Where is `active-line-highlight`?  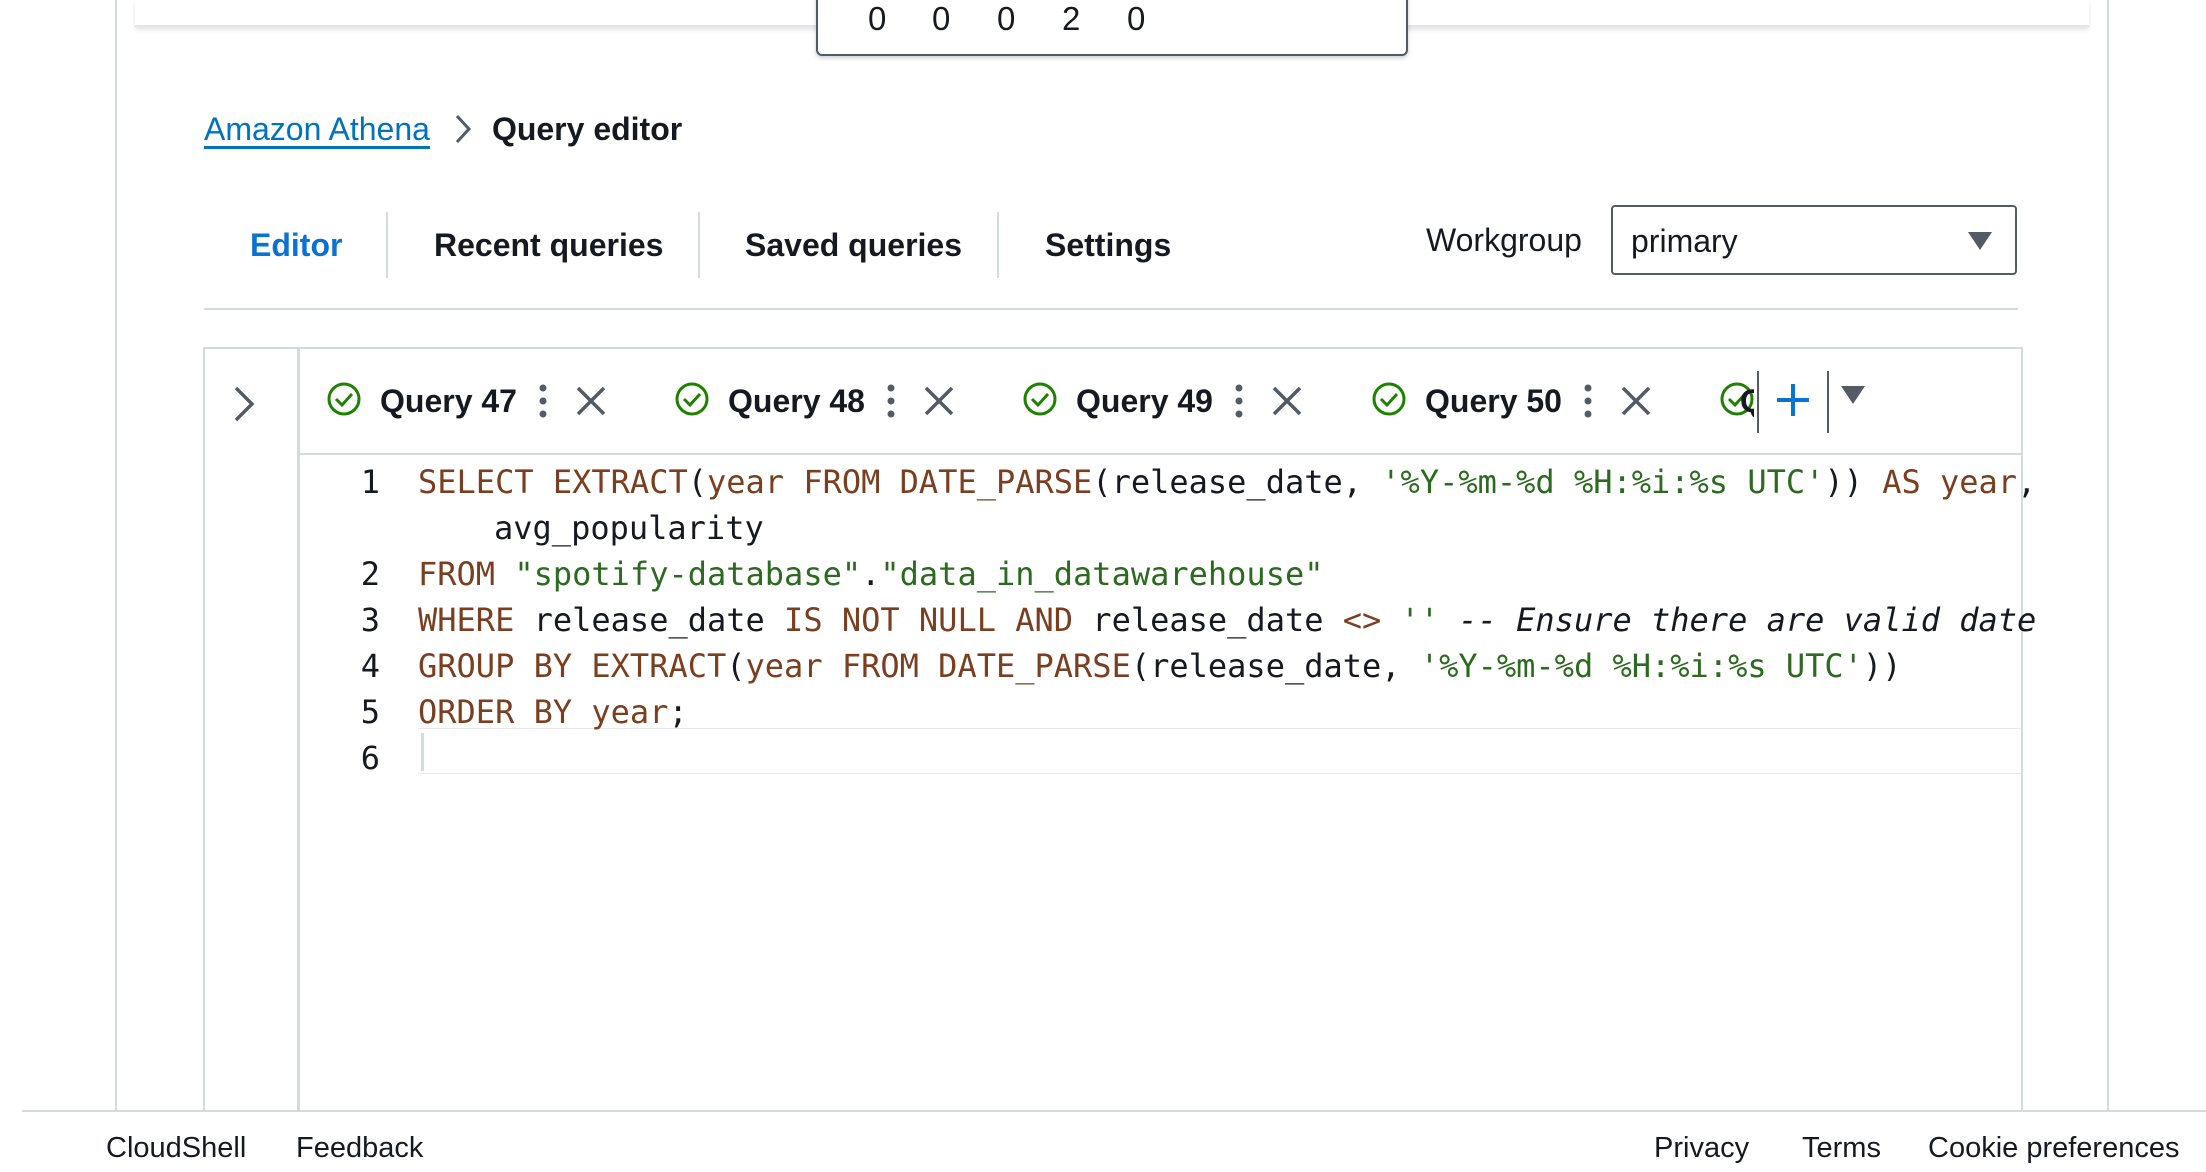
active-line-highlight is located at coordinates (1219, 751).